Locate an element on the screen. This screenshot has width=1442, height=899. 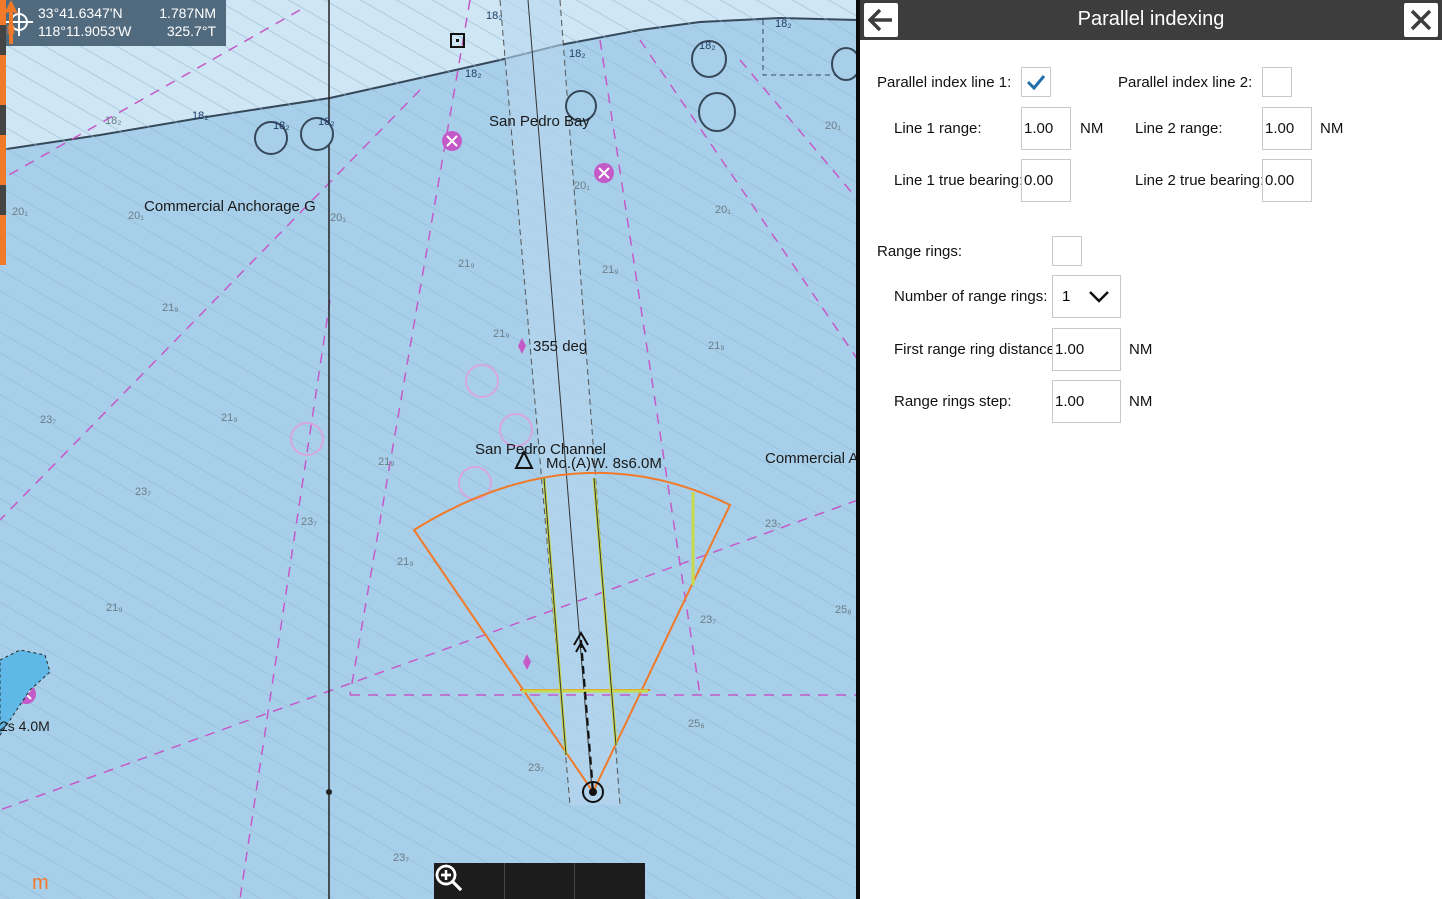
line2-range-input: 1.00 is located at coordinates (1287, 128).